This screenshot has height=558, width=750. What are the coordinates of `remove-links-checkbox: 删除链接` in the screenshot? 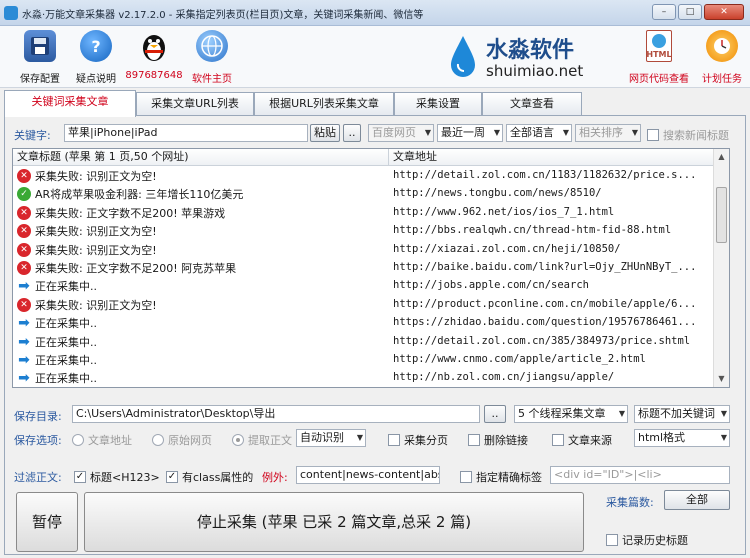 It's located at (498, 440).